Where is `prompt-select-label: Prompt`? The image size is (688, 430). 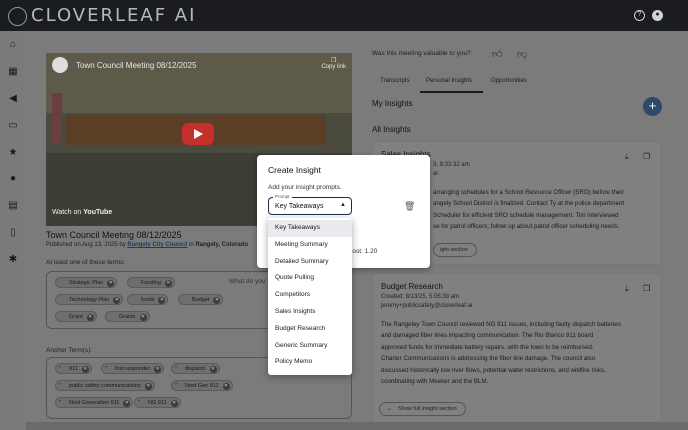 prompt-select-label: Prompt is located at coordinates (282, 196).